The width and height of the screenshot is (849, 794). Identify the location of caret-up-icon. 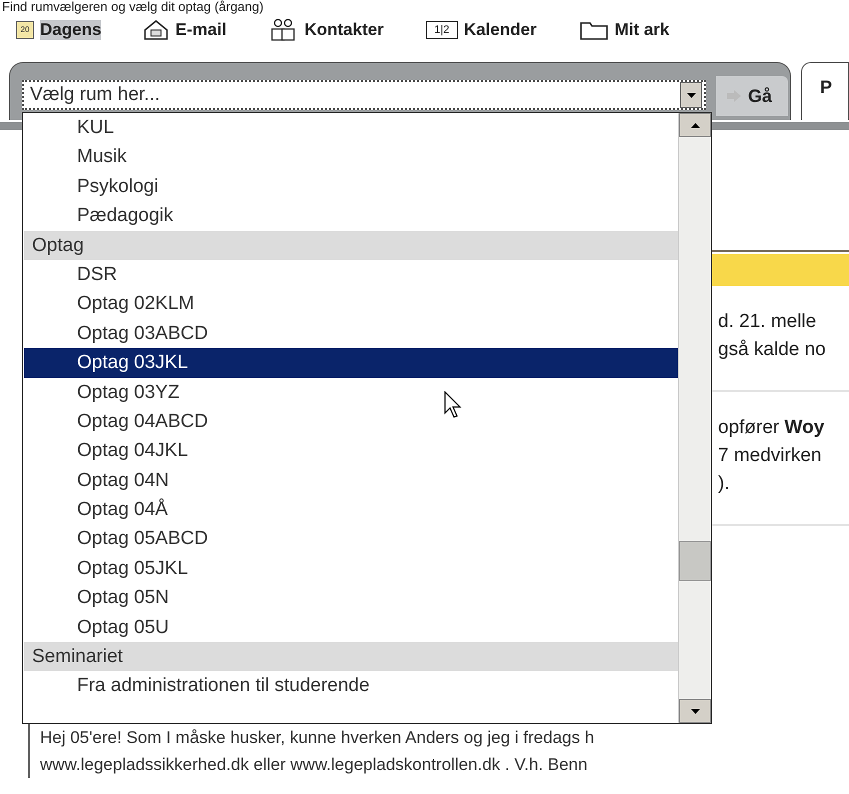
(695, 125).